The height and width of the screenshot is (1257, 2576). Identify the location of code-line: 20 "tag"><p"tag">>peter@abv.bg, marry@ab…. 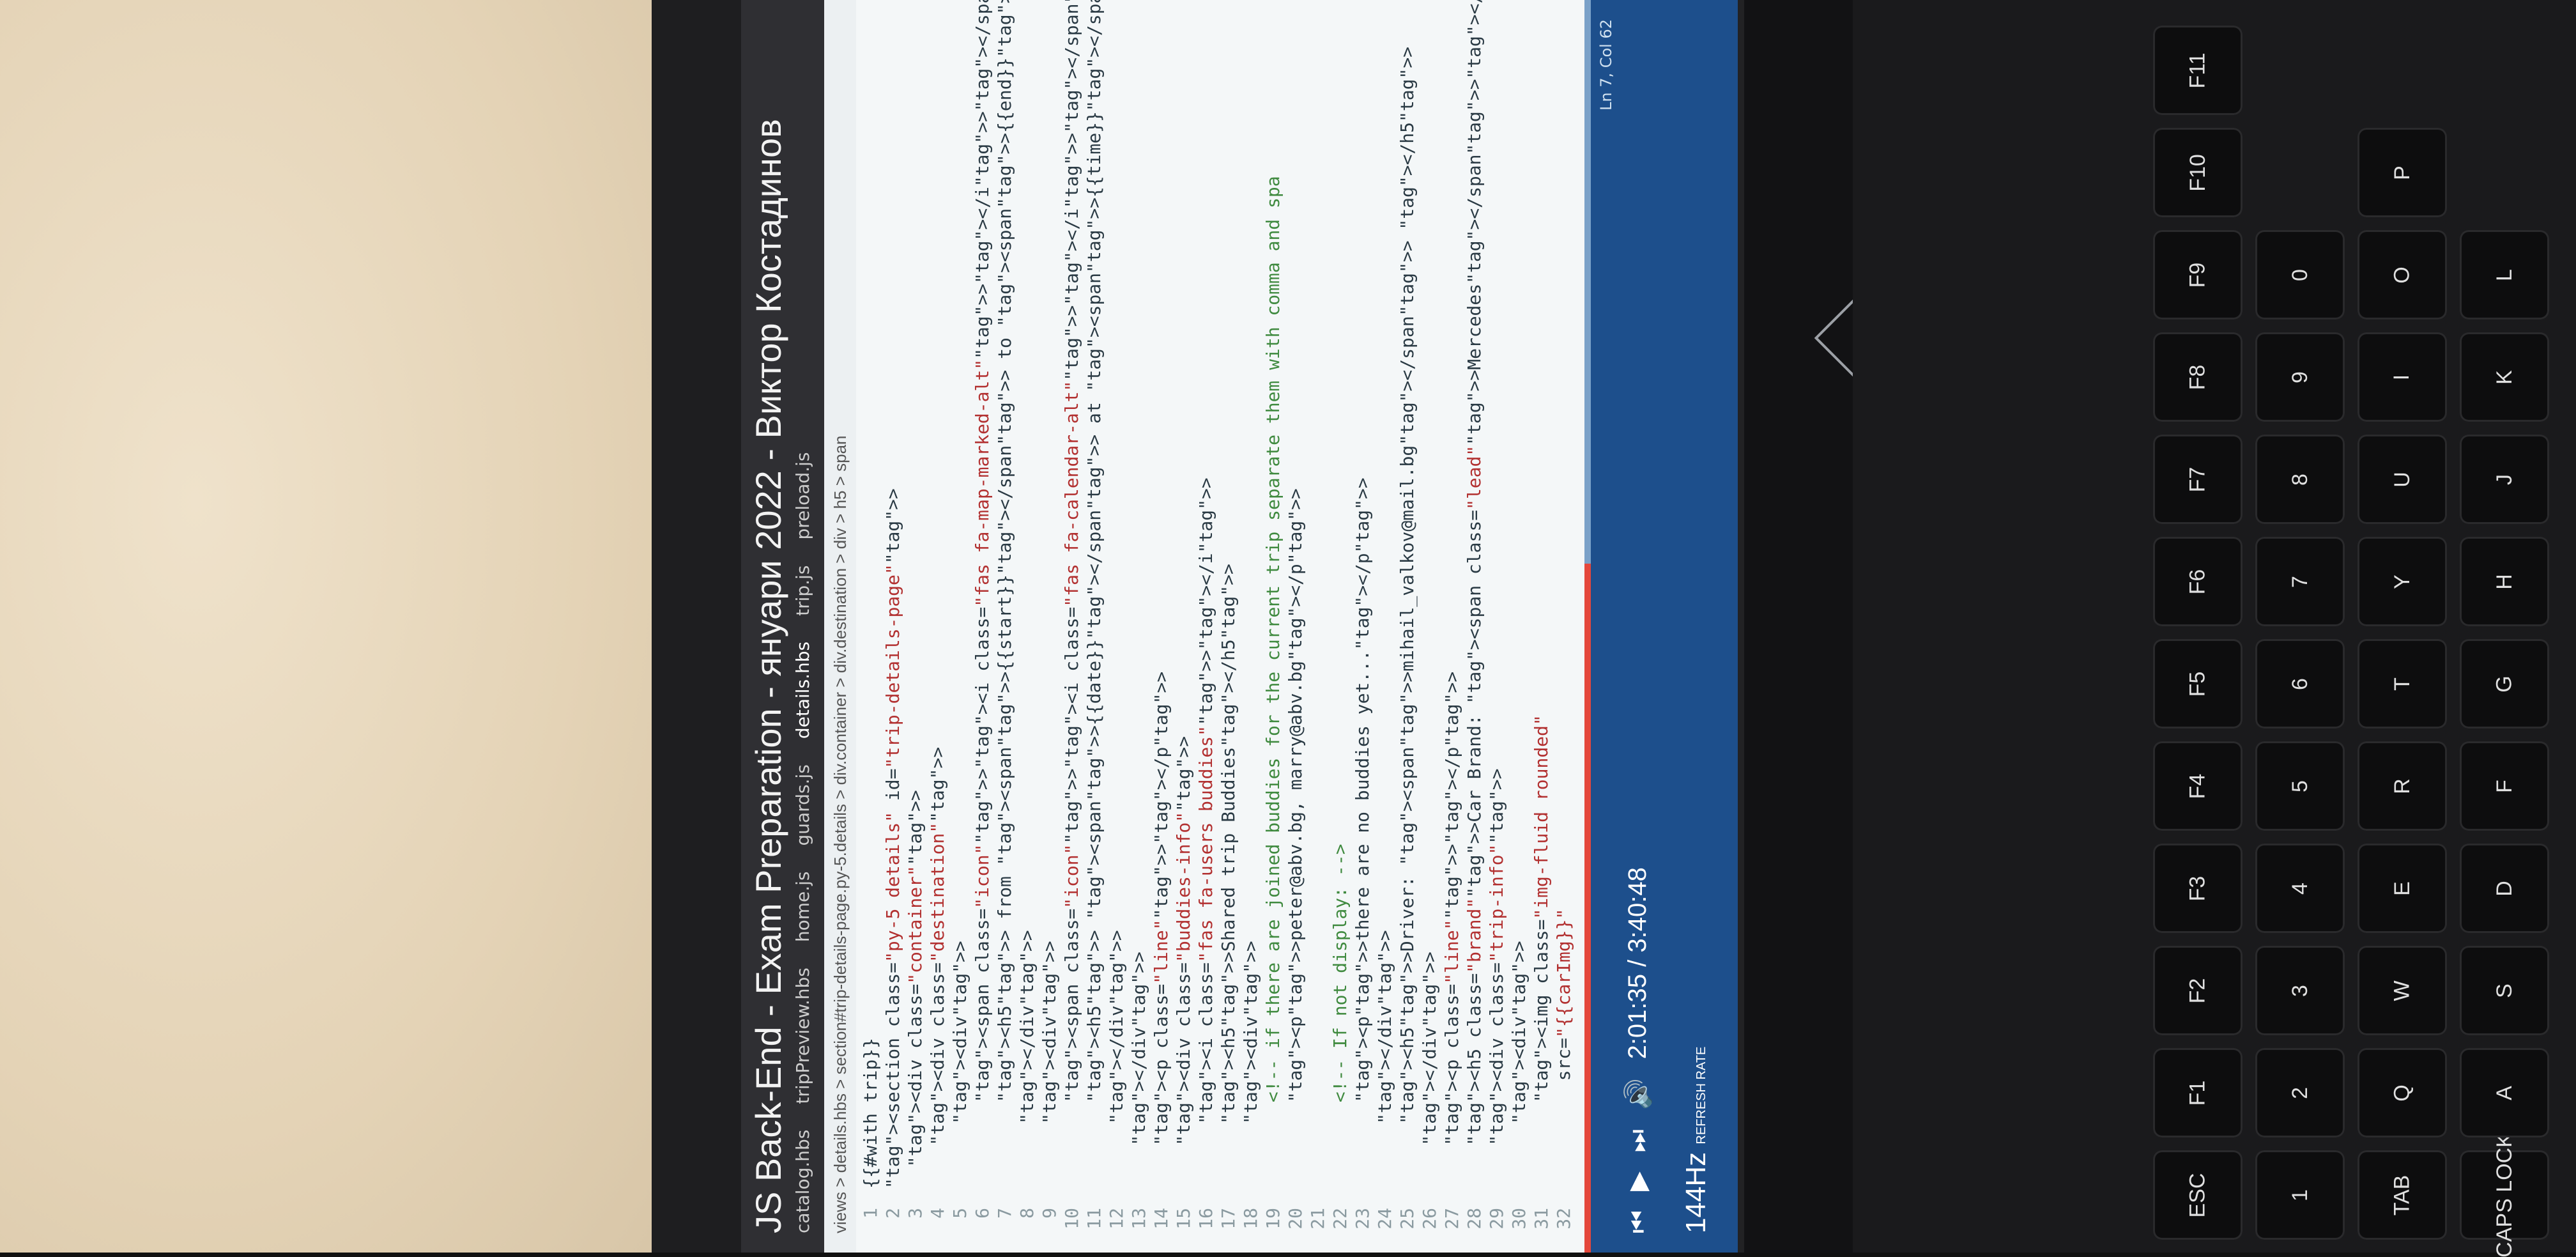
(1295, 870).